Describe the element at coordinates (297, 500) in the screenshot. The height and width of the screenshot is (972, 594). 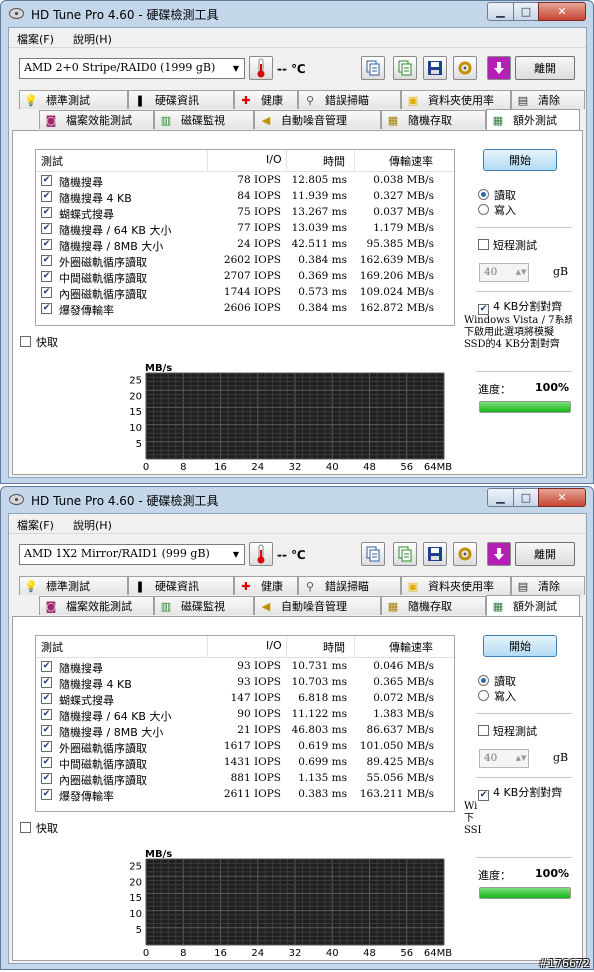
I see `title-bar: HD Tune Pro 4.60 - 硬碟檢測工具 ▁ □ ✕` at that location.